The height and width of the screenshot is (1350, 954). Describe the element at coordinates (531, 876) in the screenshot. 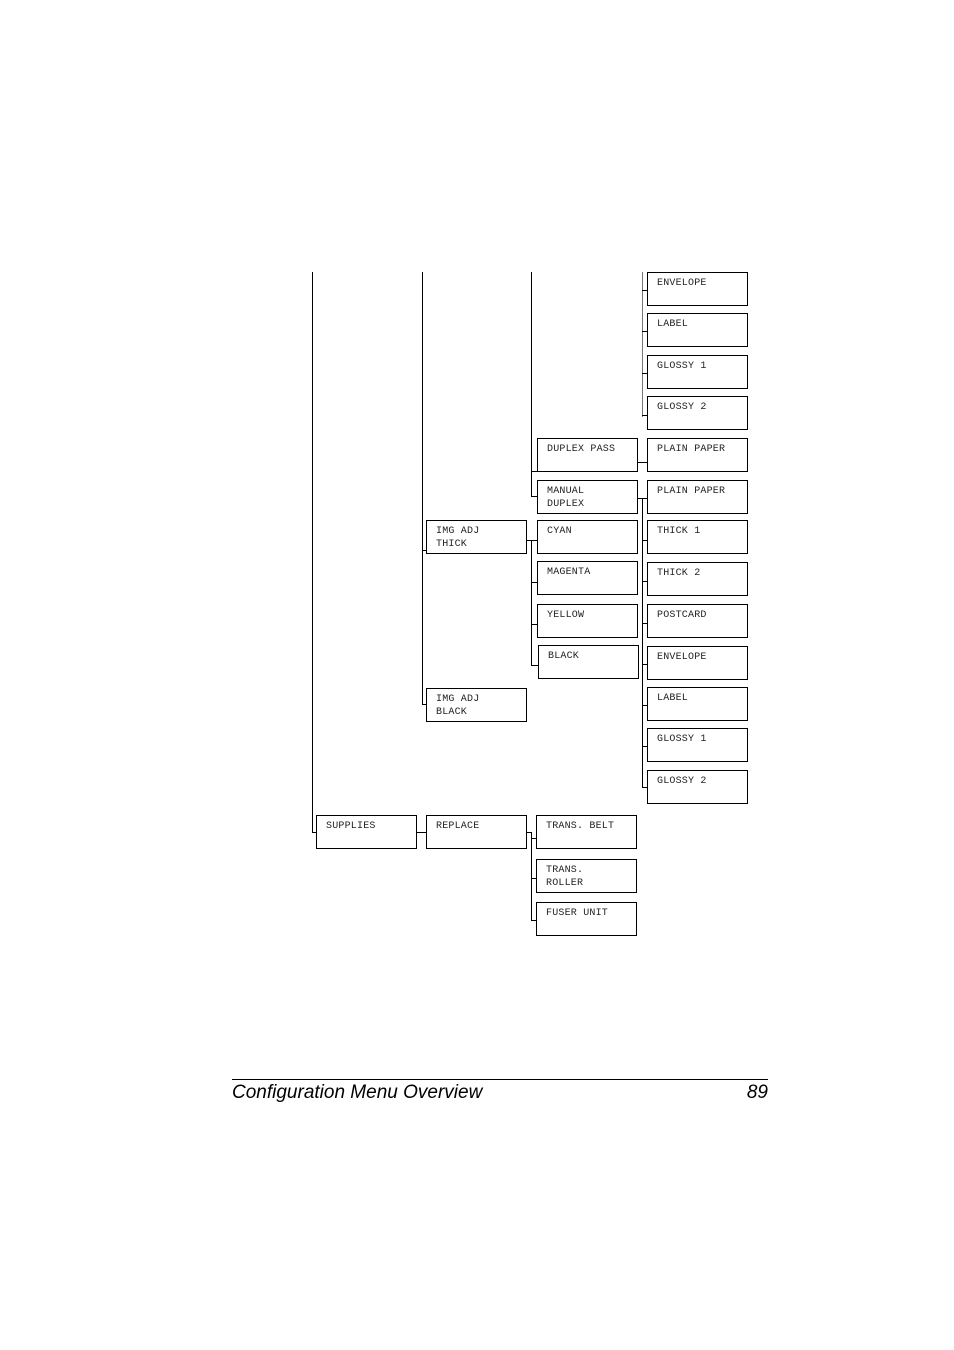

I see `connector-replace` at that location.